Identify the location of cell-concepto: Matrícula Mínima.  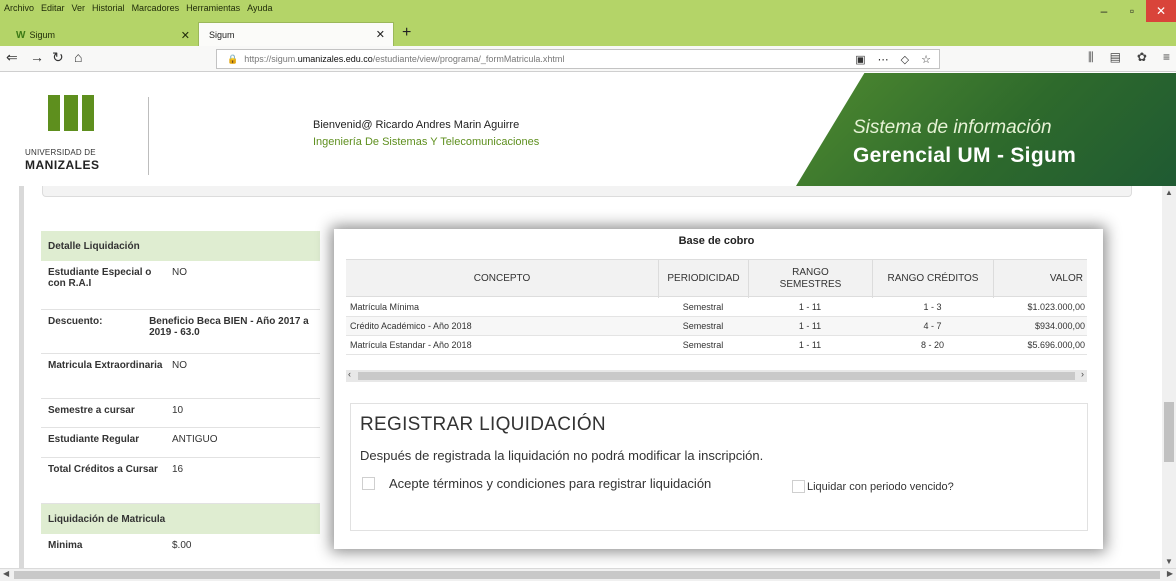
(385, 307).